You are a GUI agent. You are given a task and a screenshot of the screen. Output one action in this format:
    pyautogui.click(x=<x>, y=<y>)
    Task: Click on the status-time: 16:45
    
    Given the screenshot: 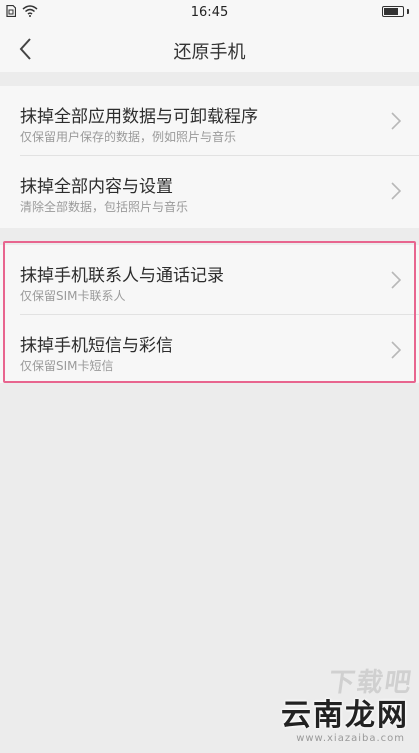 What is the action you would take?
    pyautogui.click(x=209, y=12)
    